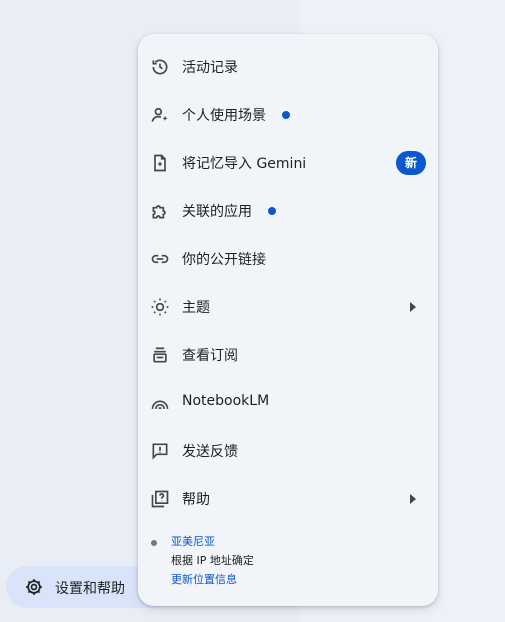 The height and width of the screenshot is (622, 505). What do you see at coordinates (411, 163) in the screenshot?
I see `new-badge: 新` at bounding box center [411, 163].